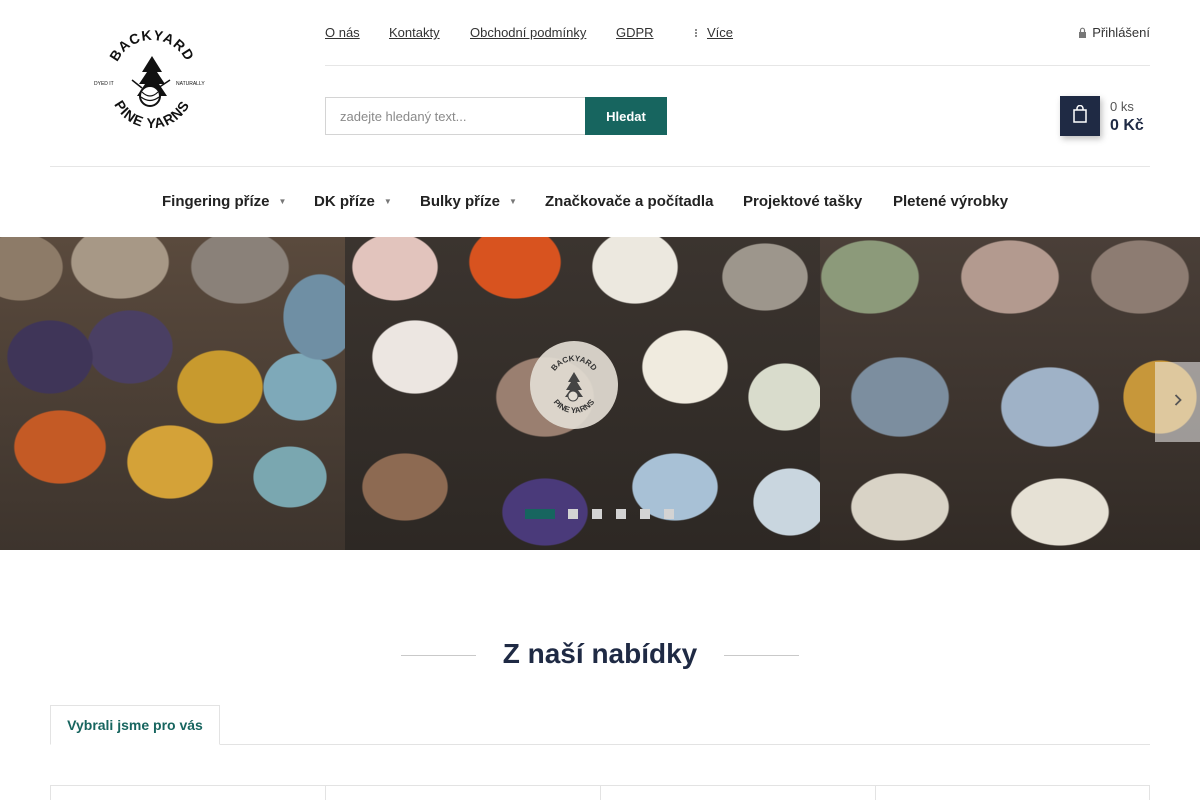 The width and height of the screenshot is (1200, 800). I want to click on more-menu: Více, so click(712, 32).